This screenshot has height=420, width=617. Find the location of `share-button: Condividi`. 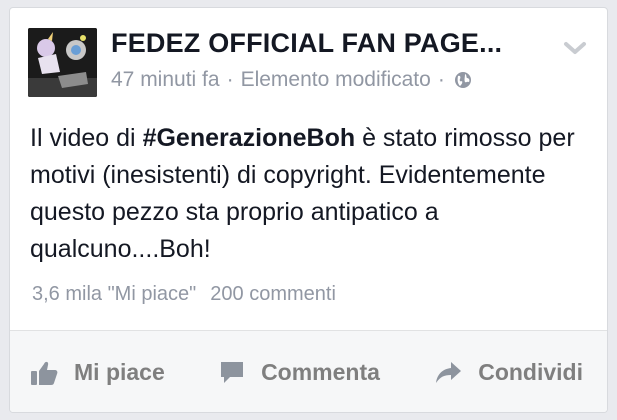

share-button: Condividi is located at coordinates (508, 372).